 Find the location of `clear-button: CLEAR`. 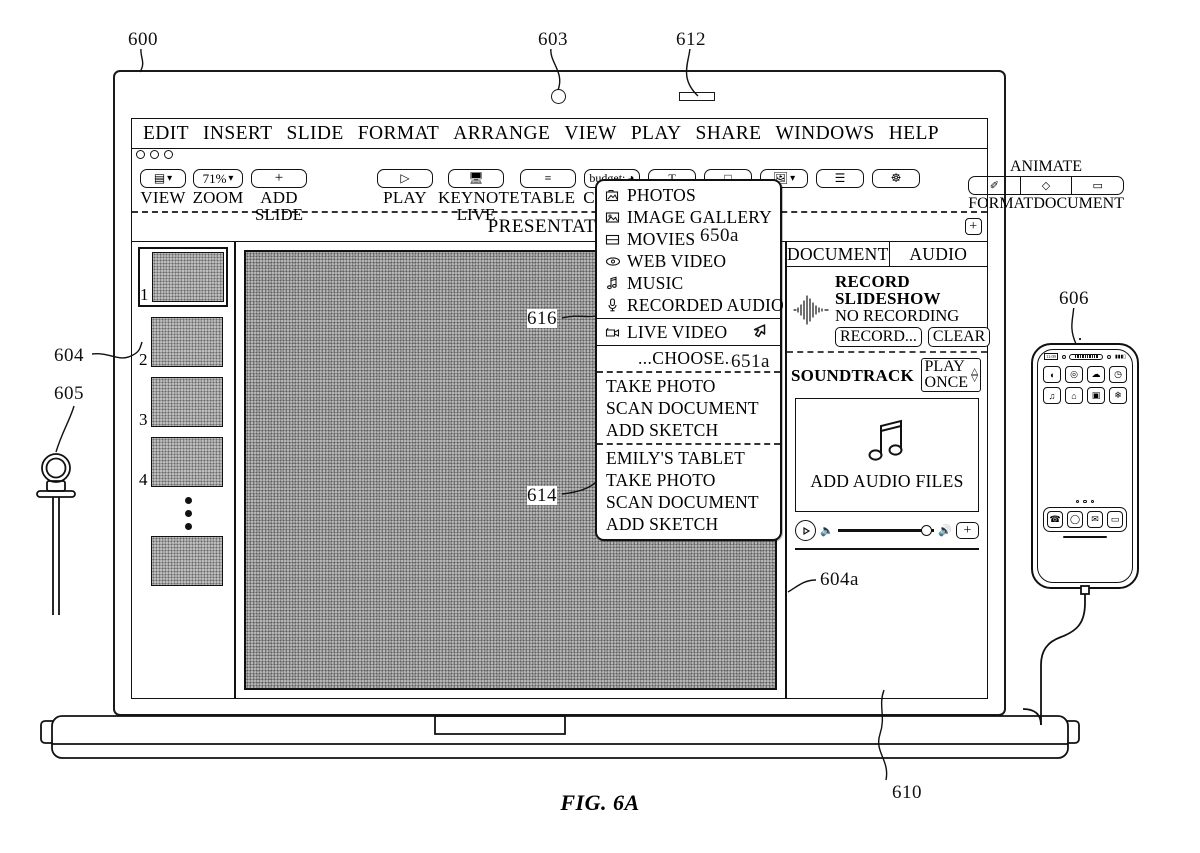

clear-button: CLEAR is located at coordinates (959, 337).